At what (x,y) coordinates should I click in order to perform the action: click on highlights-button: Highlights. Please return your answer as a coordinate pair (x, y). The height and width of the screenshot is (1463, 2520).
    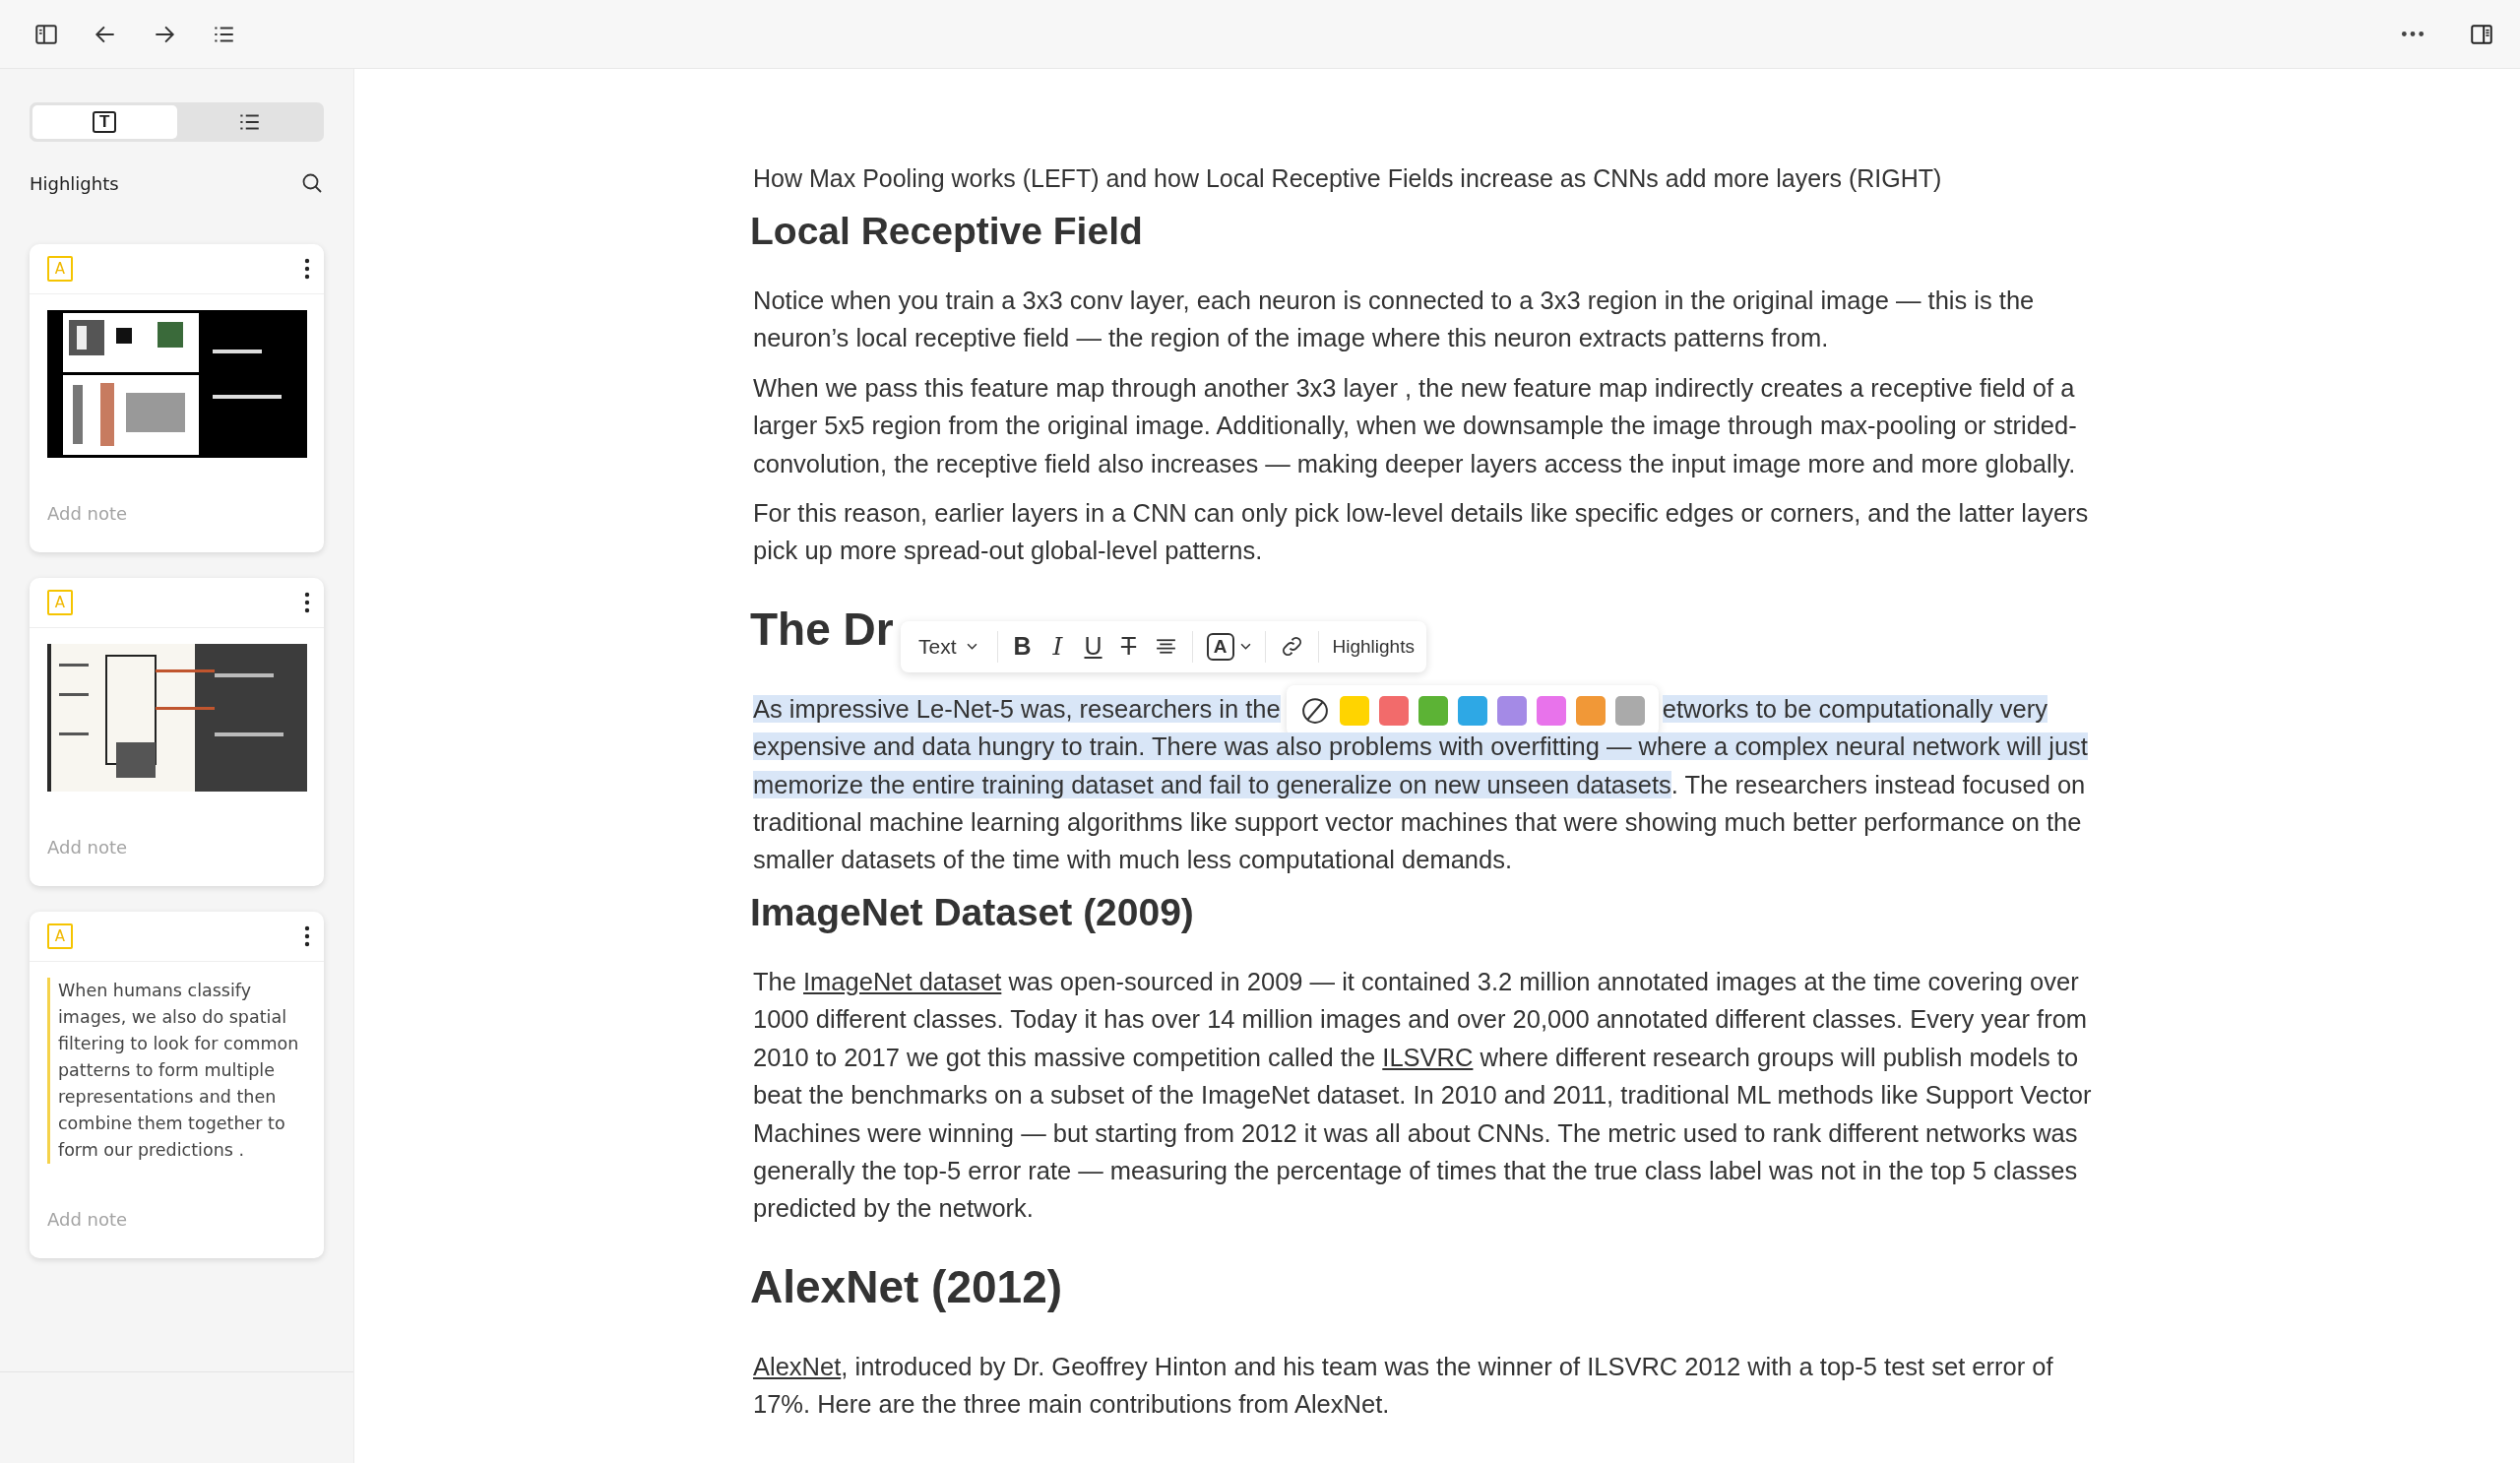
    Looking at the image, I should click on (1373, 646).